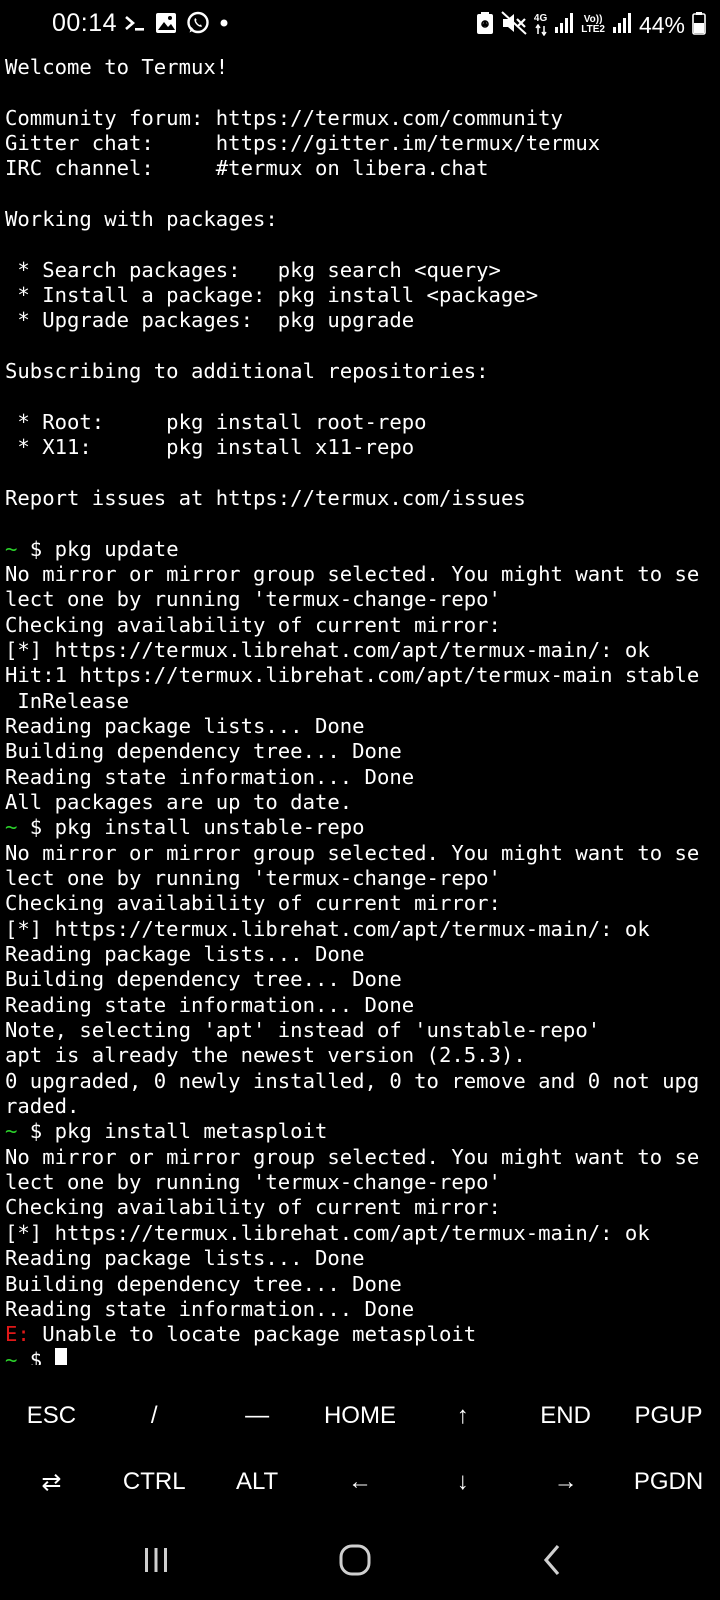 The height and width of the screenshot is (1600, 720). Describe the element at coordinates (247, 371) in the screenshot. I see `terminal-line-text: Subscribing to additional repositories:` at that location.